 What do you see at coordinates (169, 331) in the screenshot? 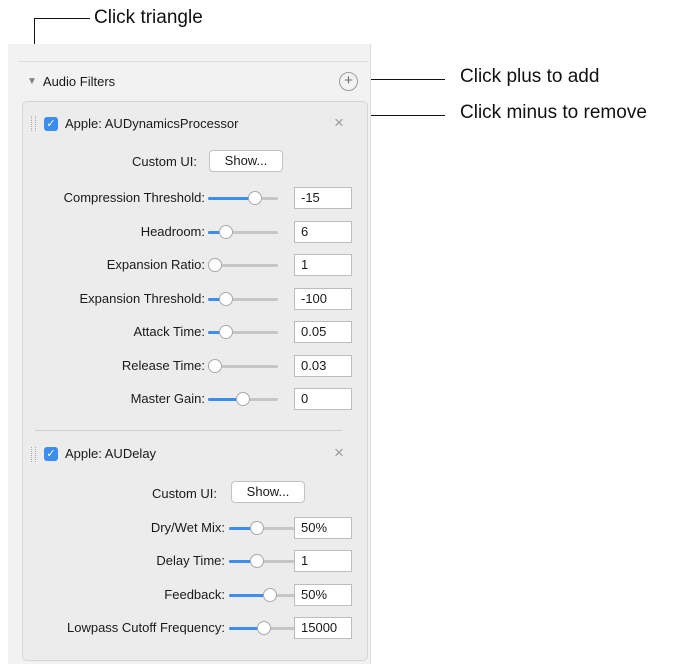
I see `param-label: Attack Time:` at bounding box center [169, 331].